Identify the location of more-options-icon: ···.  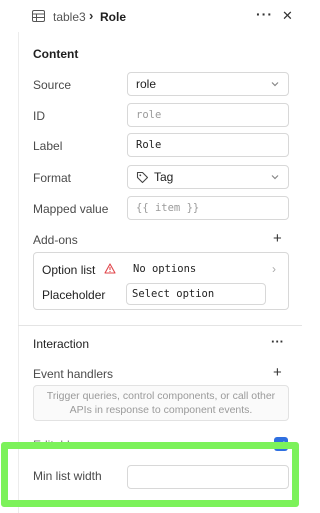
(264, 14).